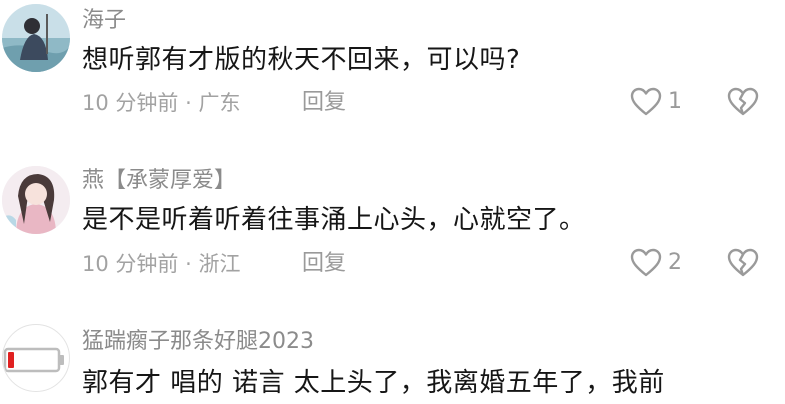 This screenshot has width=785, height=404. Describe the element at coordinates (198, 342) in the screenshot. I see `username: 猛踹瘸子那条好腿2023` at that location.